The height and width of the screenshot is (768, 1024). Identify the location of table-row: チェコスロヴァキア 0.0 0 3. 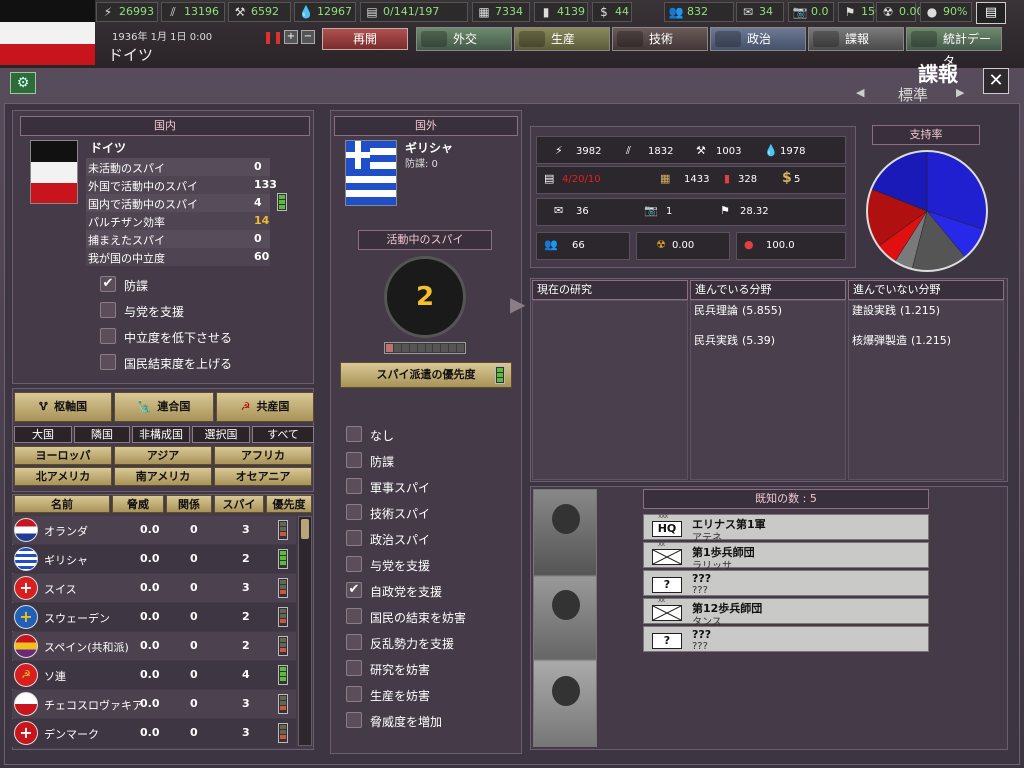
(154, 704).